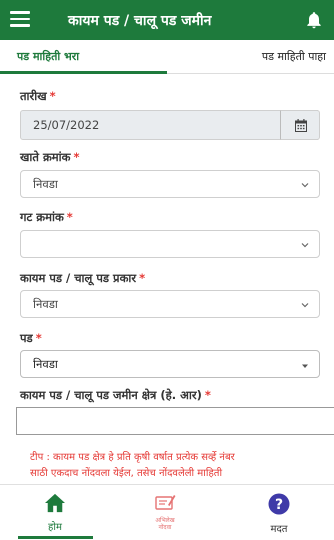 The width and height of the screenshot is (334, 540). Describe the element at coordinates (20, 19) in the screenshot. I see `hamburger-menu-icon` at that location.